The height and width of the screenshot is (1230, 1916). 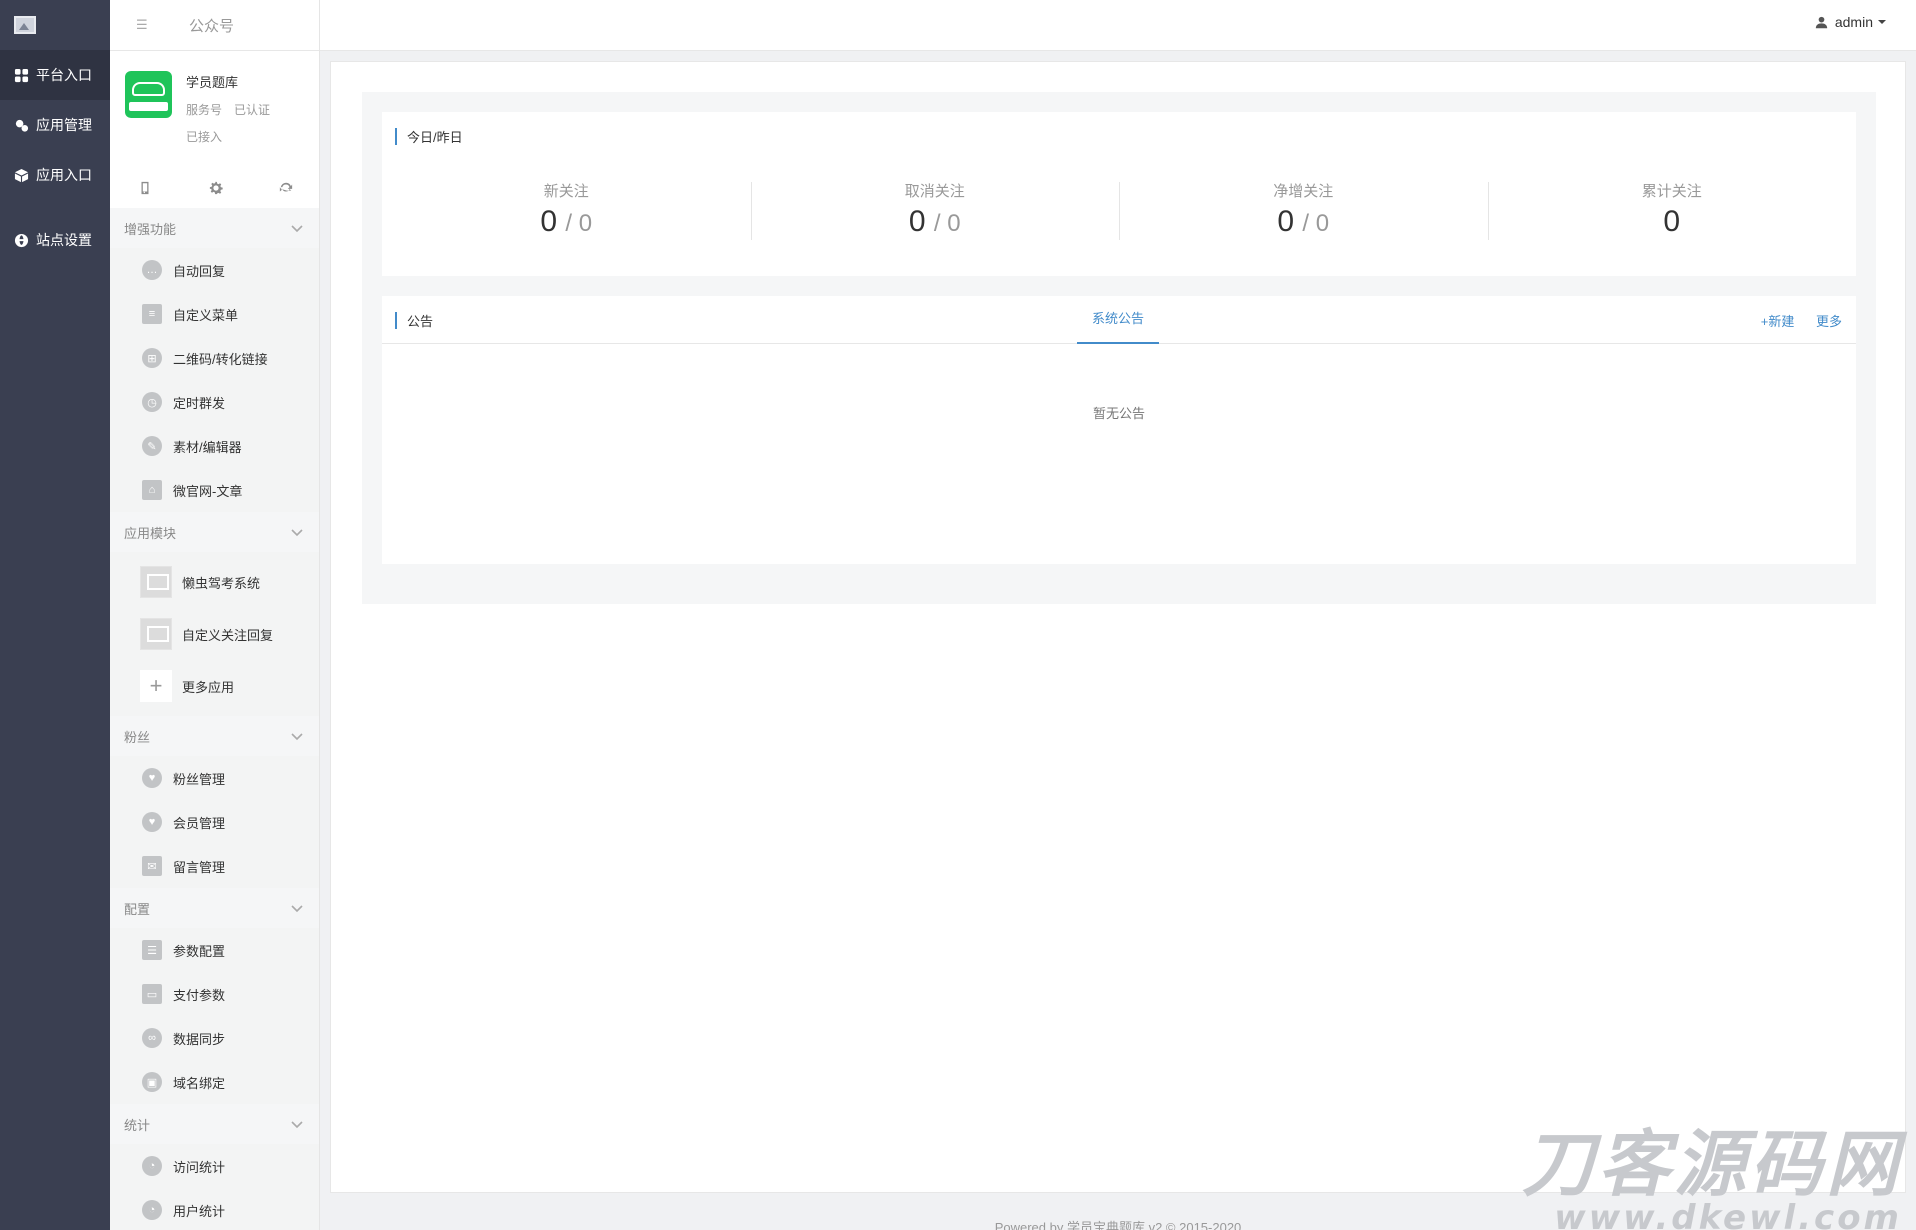 I want to click on menu-custom-menu: ≡ 自定义菜单, so click(x=214, y=314).